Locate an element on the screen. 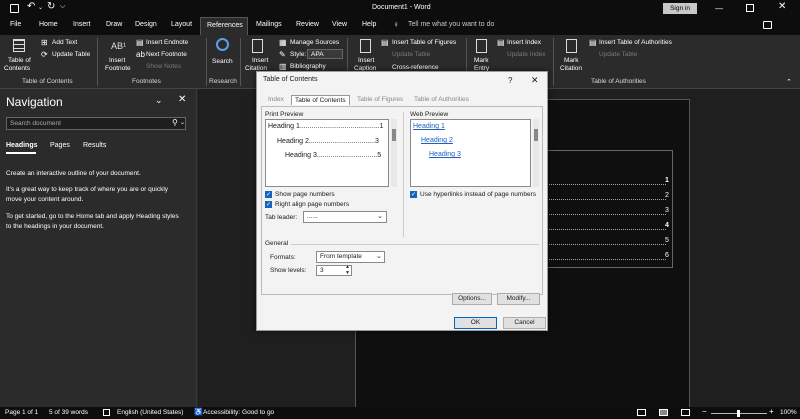 This screenshot has height=419, width=800. dialog-tab-table-of-figures: Table of Figures is located at coordinates (380, 100).